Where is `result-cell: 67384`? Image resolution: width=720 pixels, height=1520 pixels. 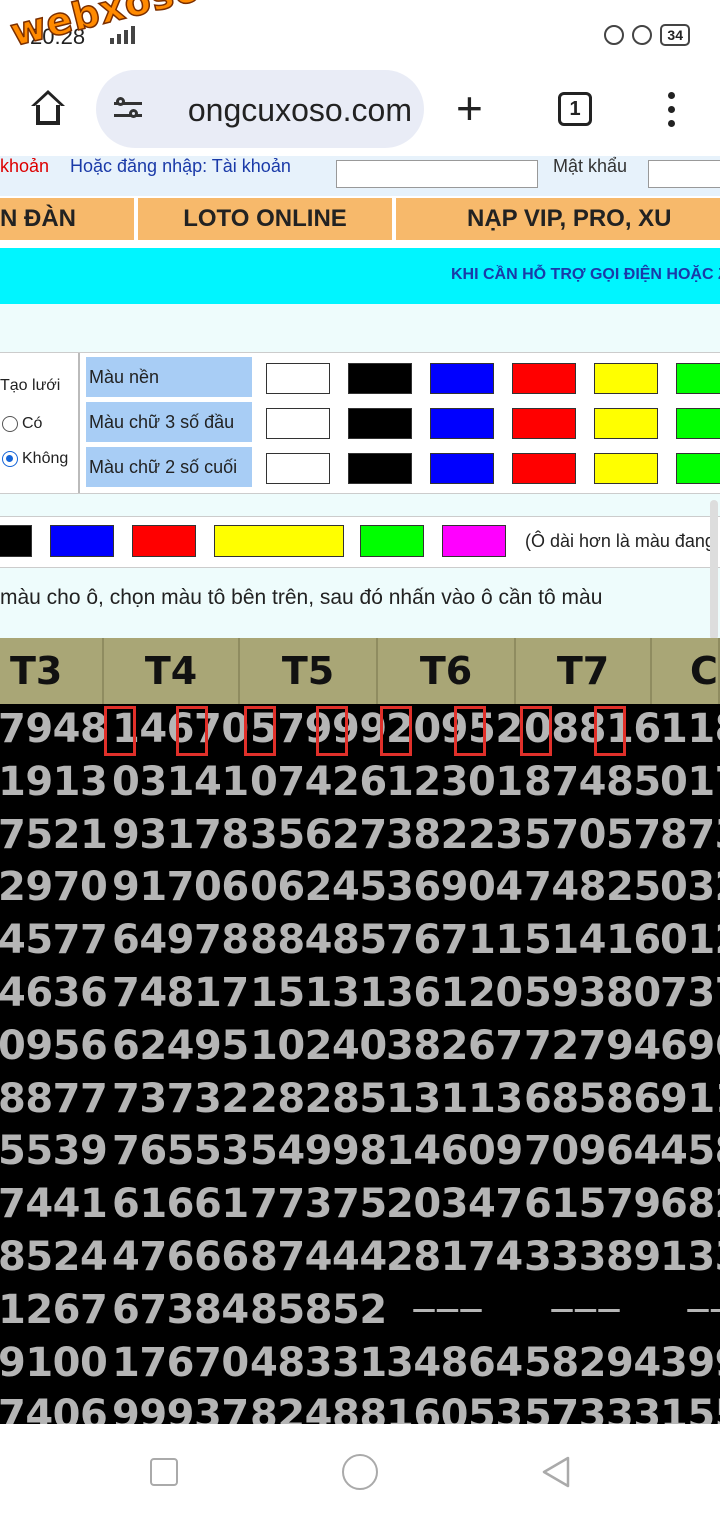
result-cell: 67384 is located at coordinates (180, 1310).